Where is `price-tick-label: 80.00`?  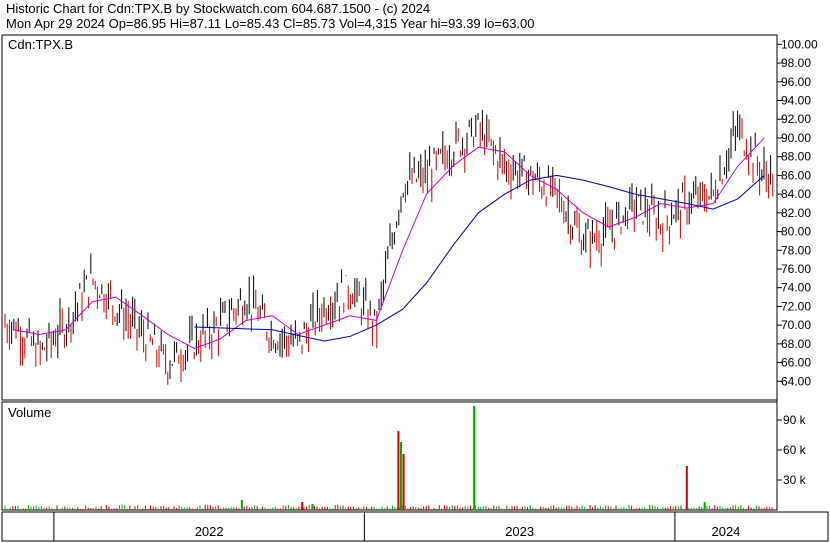 price-tick-label: 80.00 is located at coordinates (796, 232).